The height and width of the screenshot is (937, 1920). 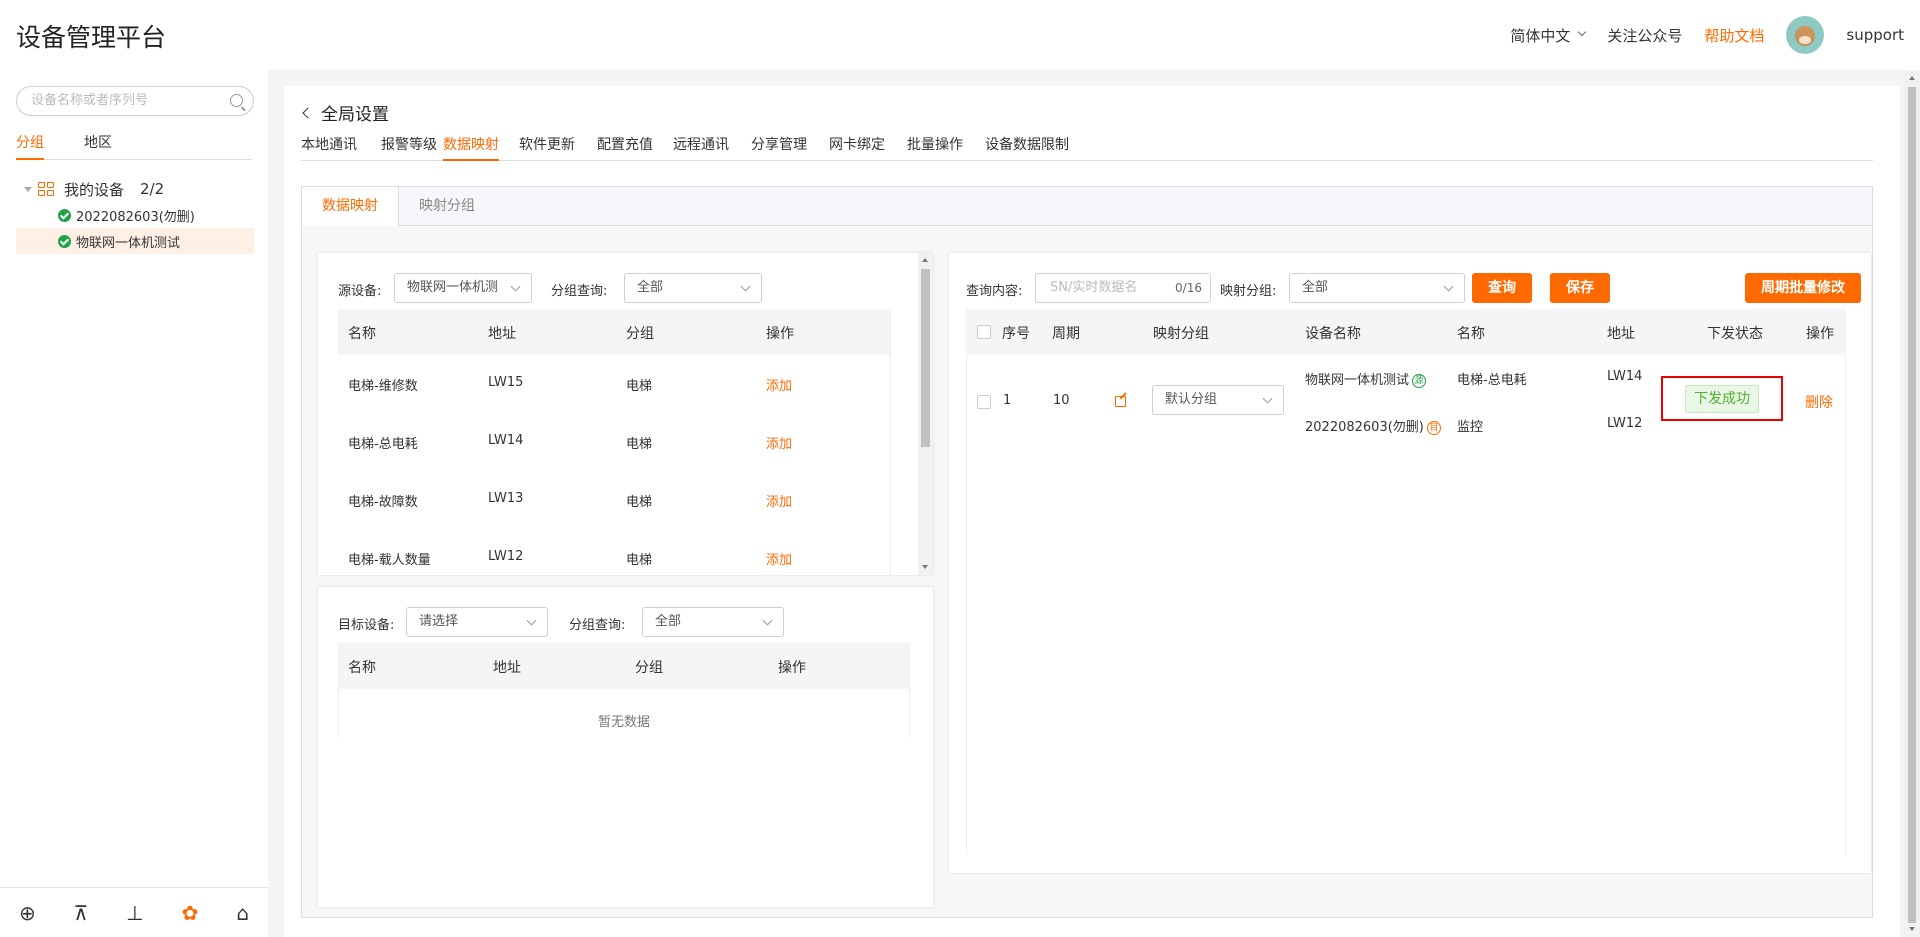 I want to click on search-icon, so click(x=236, y=100).